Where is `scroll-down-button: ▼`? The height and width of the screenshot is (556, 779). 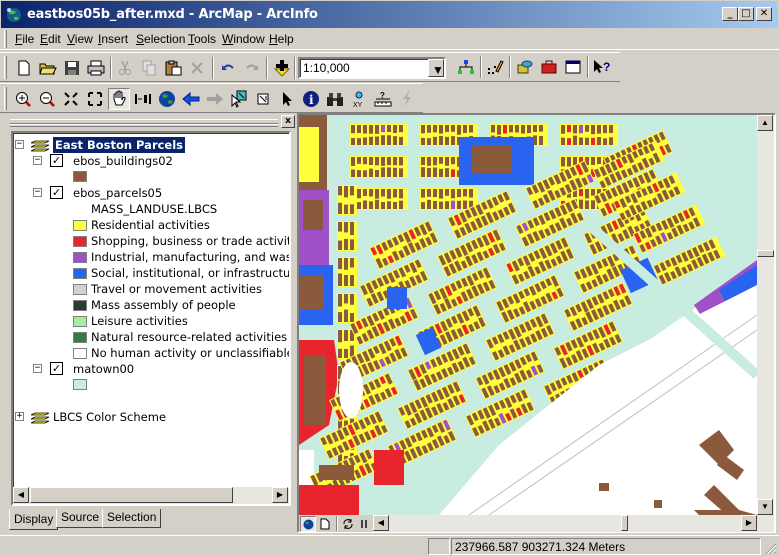 scroll-down-button: ▼ is located at coordinates (765, 507).